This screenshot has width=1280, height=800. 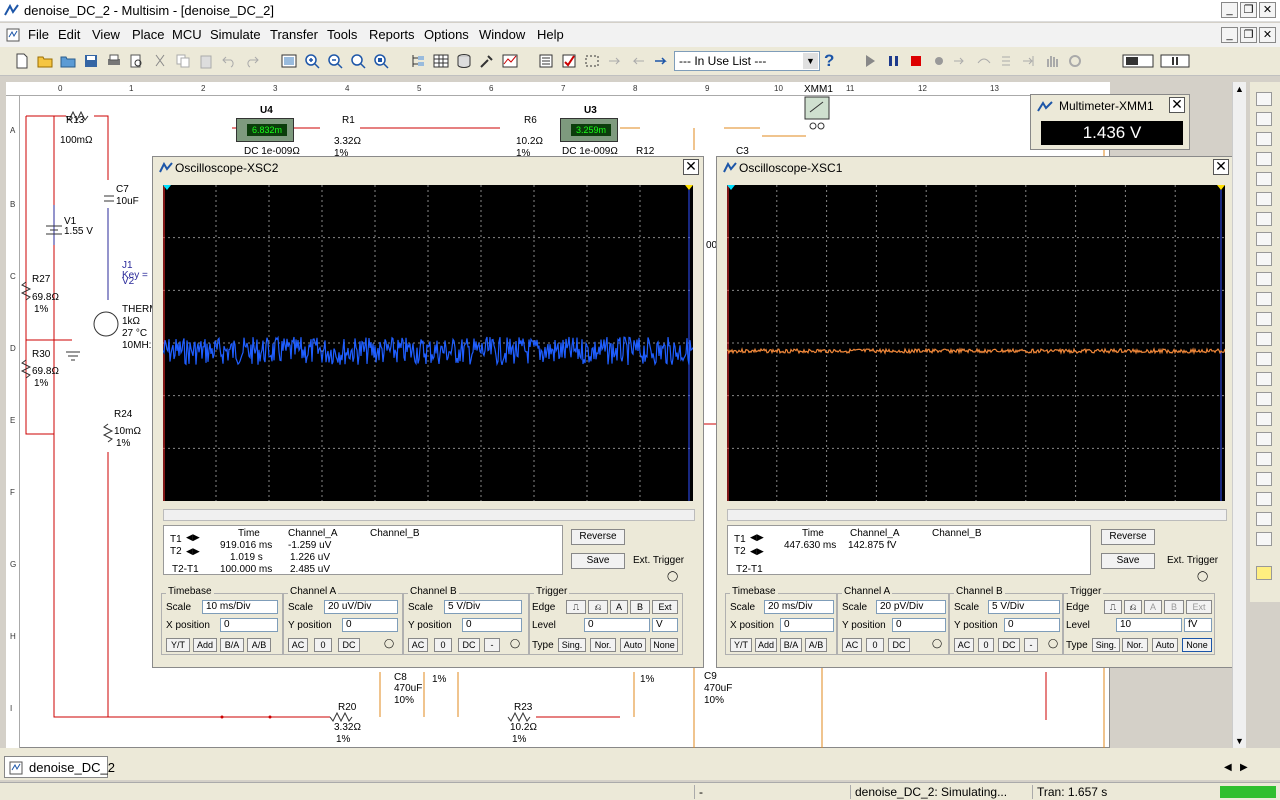 What do you see at coordinates (323, 645) in the screenshot?
I see `scope1-cha-0-button: 0` at bounding box center [323, 645].